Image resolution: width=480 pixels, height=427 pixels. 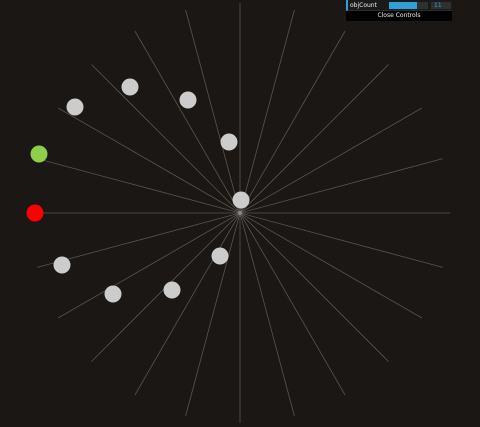 I want to click on close-controls-button: Close Controls, so click(x=399, y=16).